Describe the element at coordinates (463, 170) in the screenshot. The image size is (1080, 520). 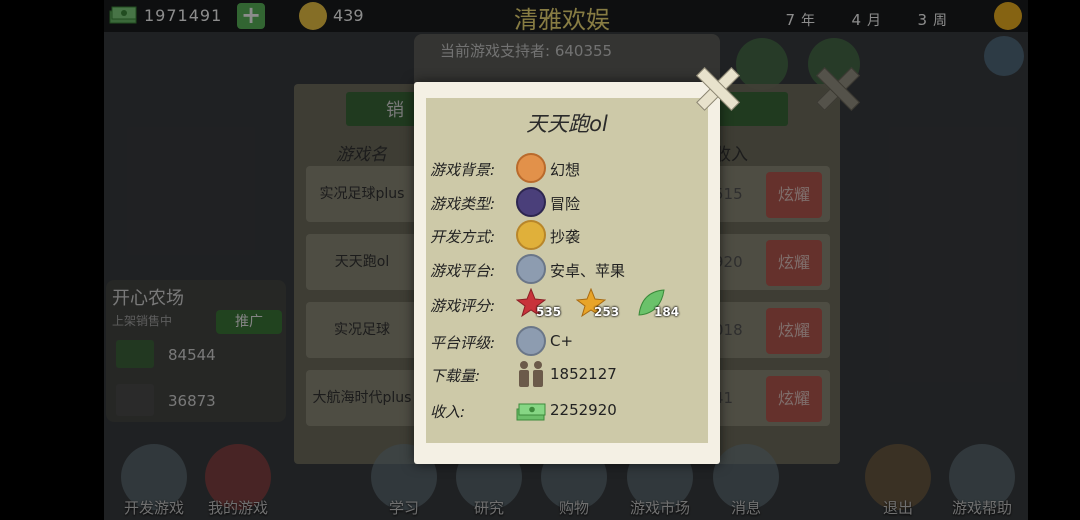
I see `field-label: 游戏背景:` at that location.